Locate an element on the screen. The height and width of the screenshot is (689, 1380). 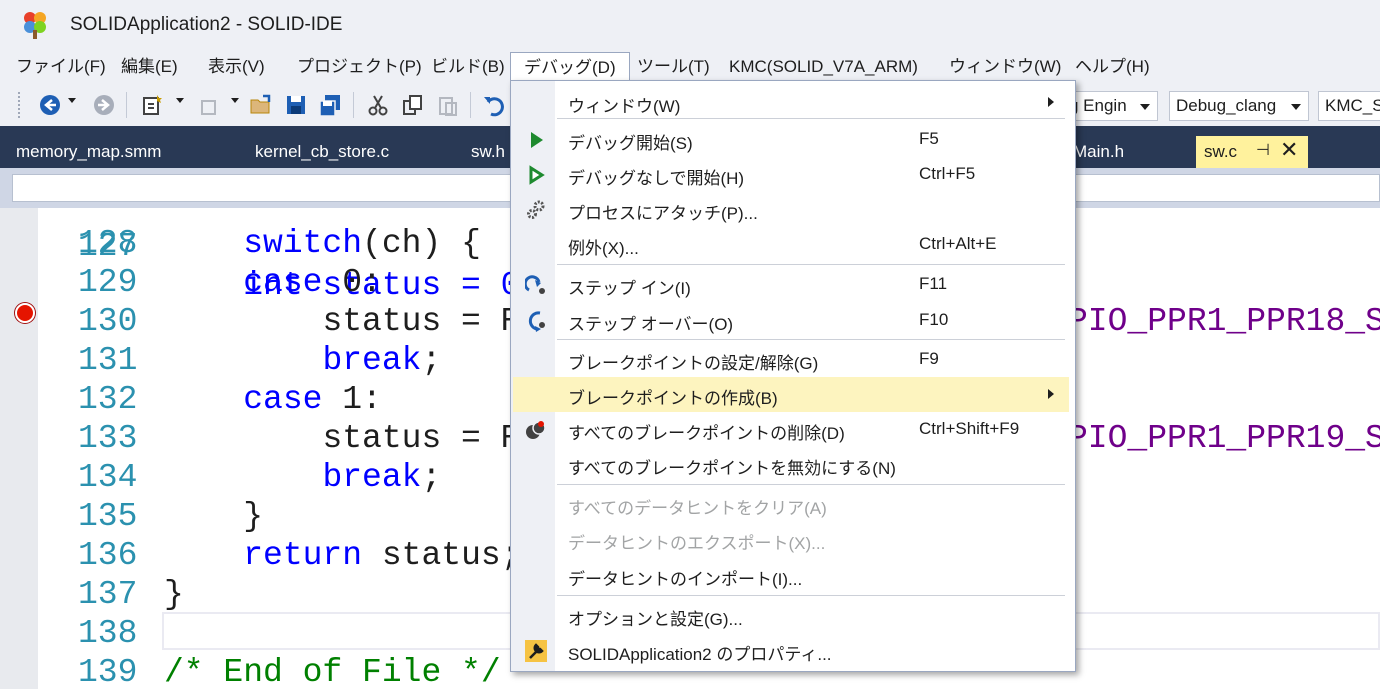
save-all-icon is located at coordinates (330, 105).